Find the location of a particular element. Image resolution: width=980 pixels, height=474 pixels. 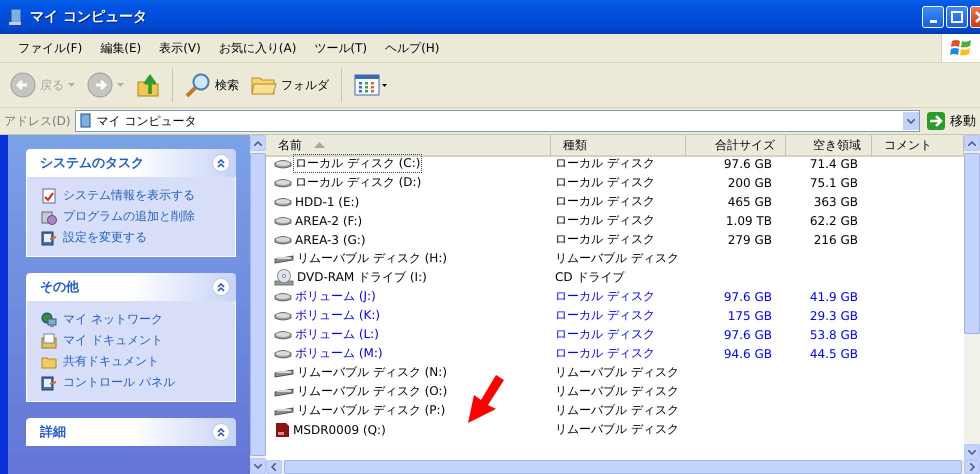

scroll-right-button is located at coordinates (972, 467).